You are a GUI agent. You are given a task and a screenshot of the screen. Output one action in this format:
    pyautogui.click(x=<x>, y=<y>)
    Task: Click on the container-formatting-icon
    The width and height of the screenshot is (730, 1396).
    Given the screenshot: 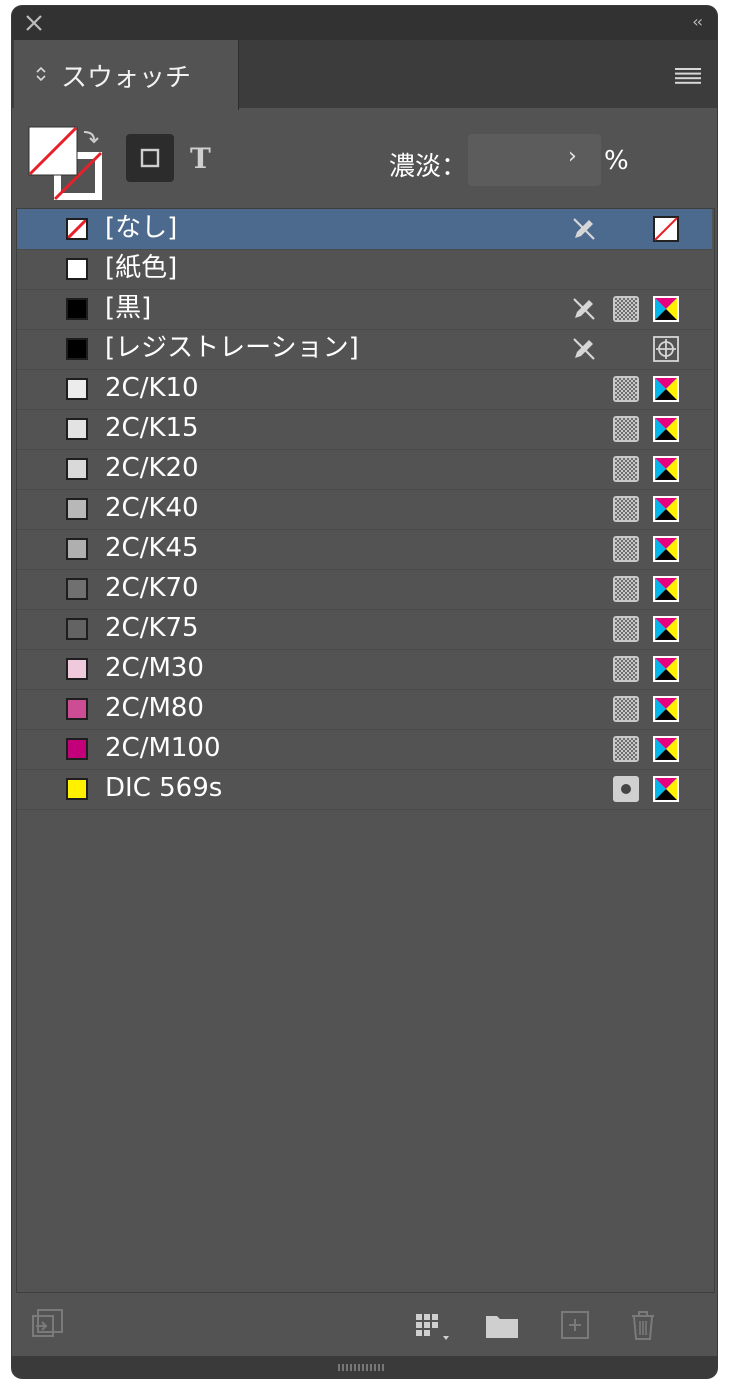 What is the action you would take?
    pyautogui.click(x=150, y=158)
    